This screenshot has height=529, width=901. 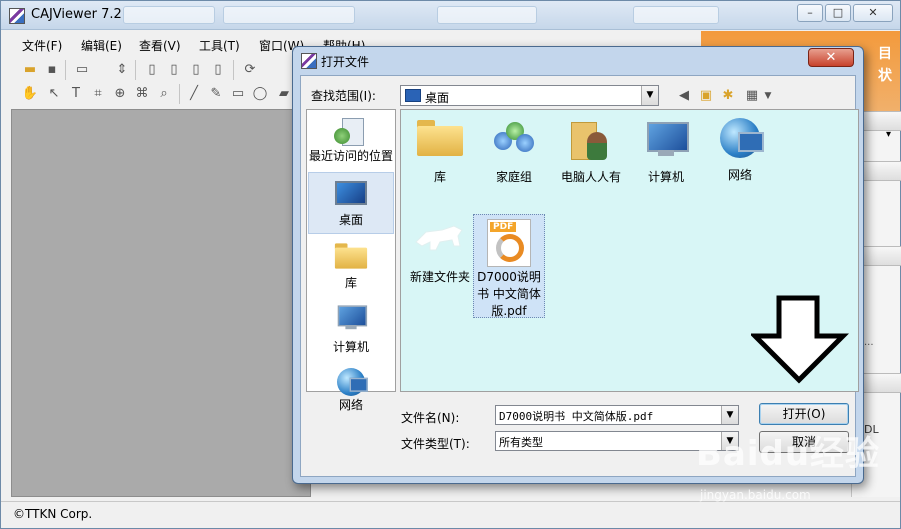 What do you see at coordinates (529, 95) in the screenshot?
I see `lookin-select: 桌面 ▼` at bounding box center [529, 95].